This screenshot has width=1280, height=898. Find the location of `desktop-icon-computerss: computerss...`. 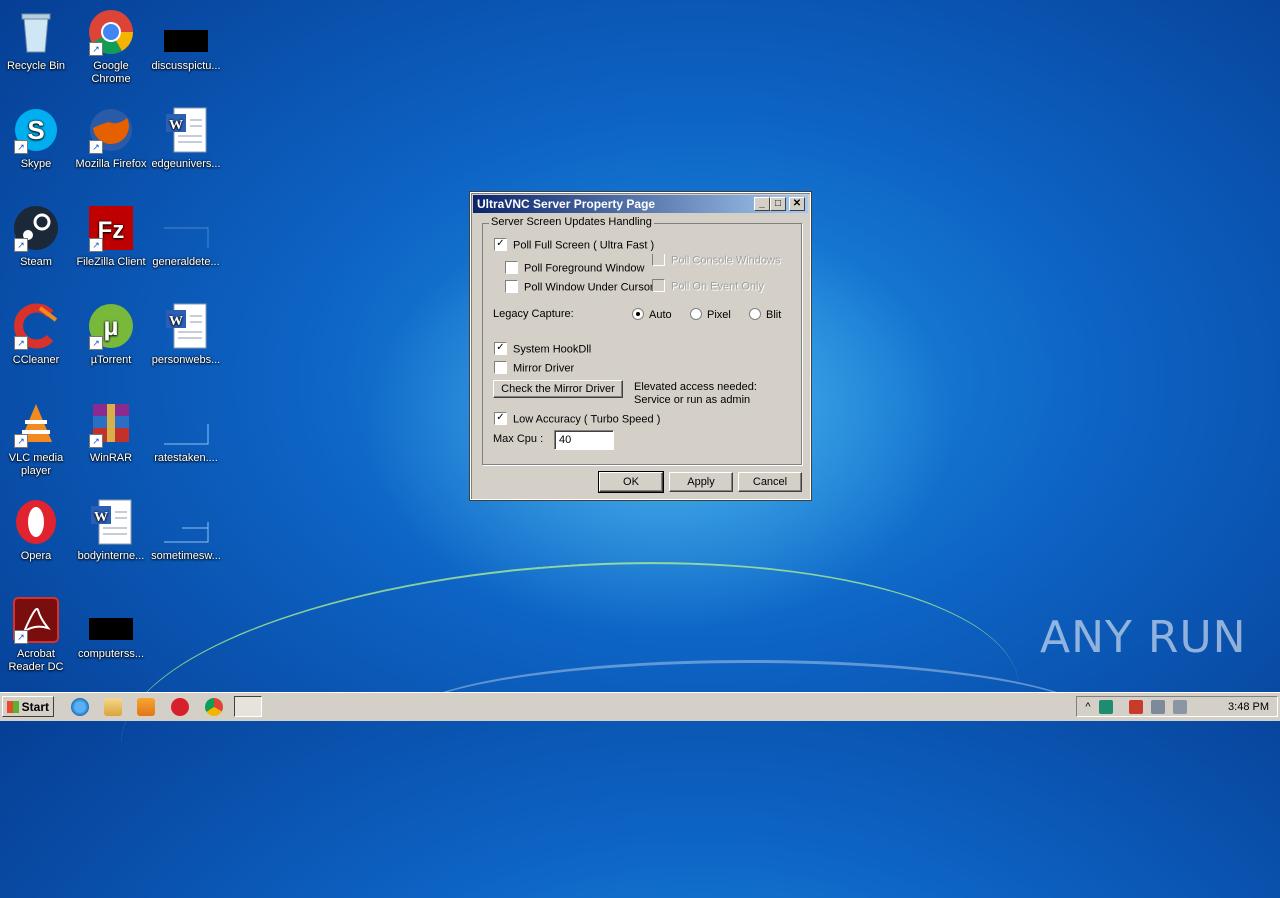

desktop-icon-computerss: computerss... is located at coordinates (111, 628).